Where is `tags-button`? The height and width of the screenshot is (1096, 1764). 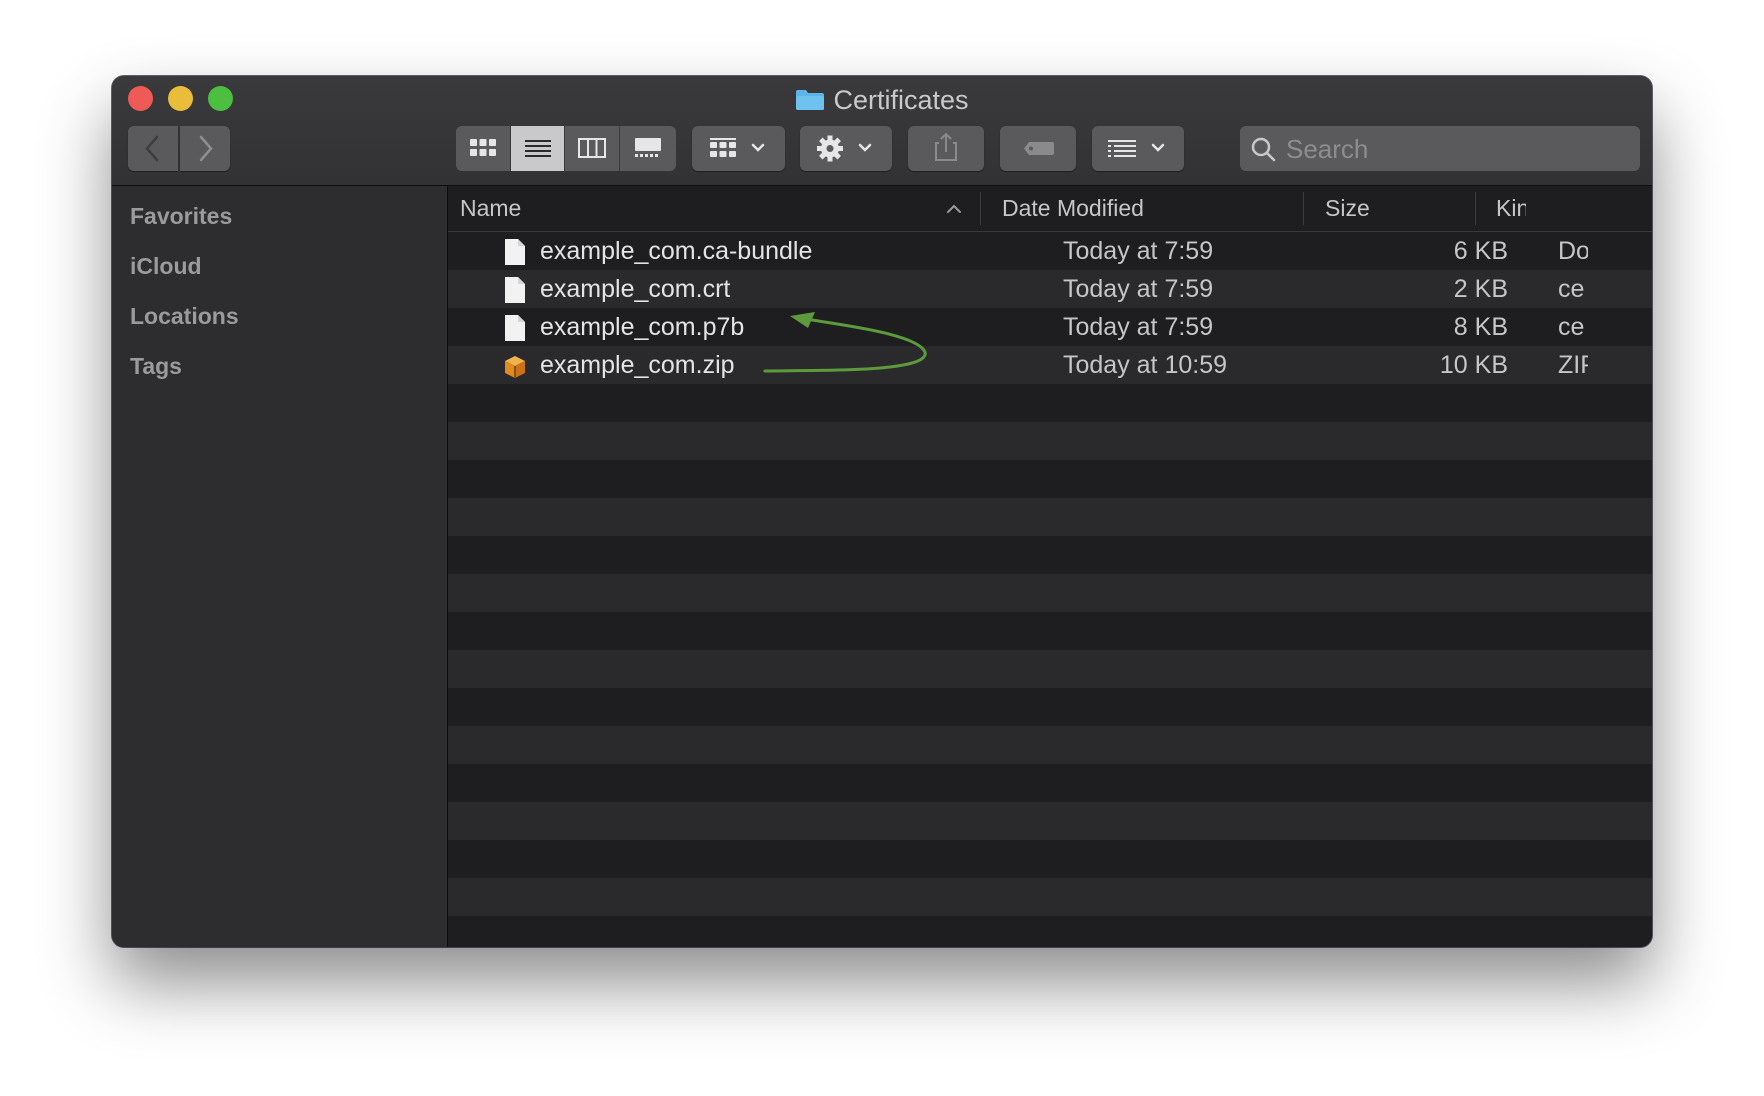 tags-button is located at coordinates (1038, 148).